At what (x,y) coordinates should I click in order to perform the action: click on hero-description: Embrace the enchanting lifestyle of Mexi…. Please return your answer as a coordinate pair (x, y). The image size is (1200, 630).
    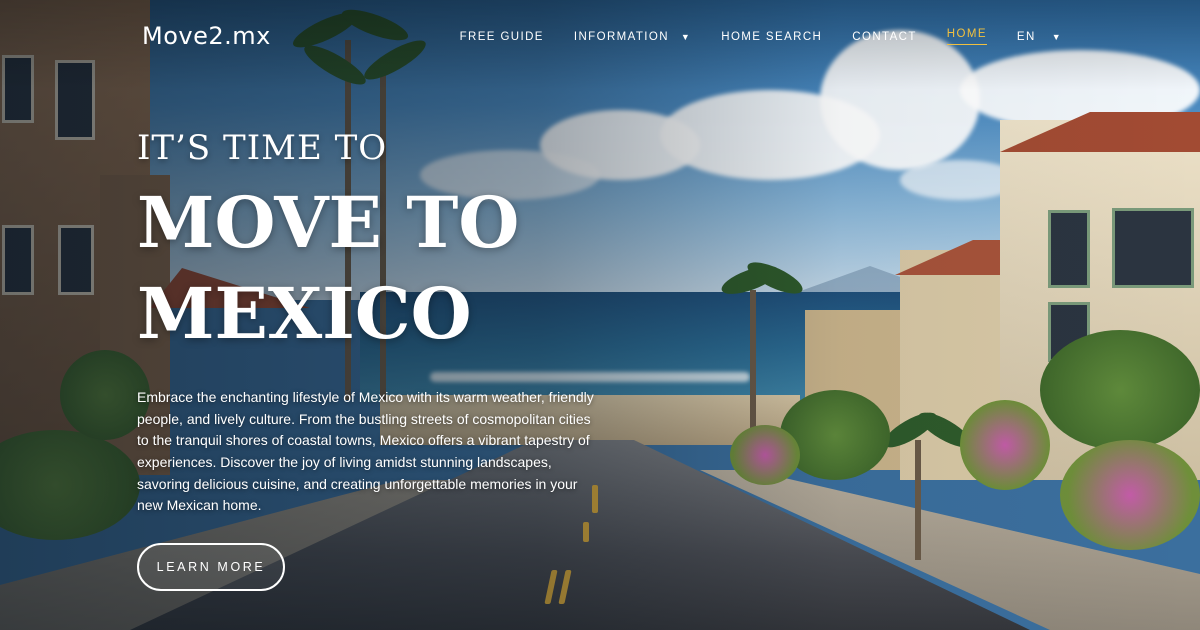
    Looking at the image, I should click on (365, 451).